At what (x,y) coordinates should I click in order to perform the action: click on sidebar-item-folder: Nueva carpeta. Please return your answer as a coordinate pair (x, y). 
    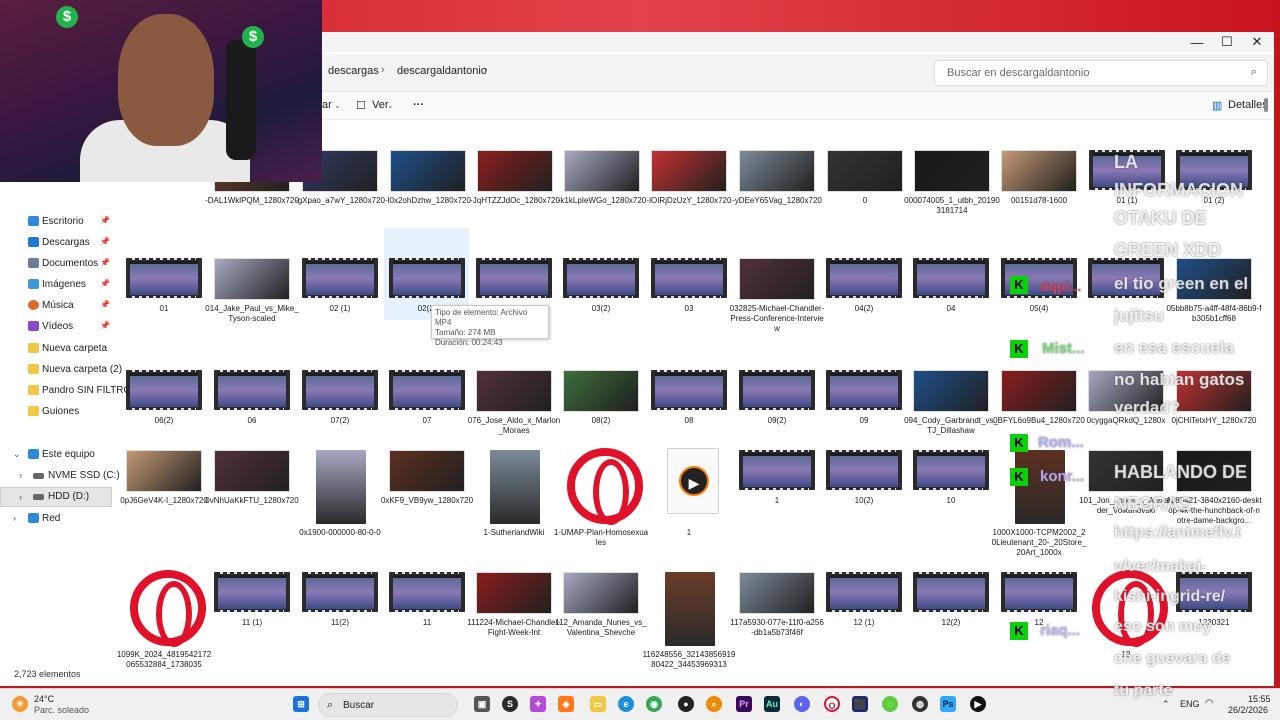
    Looking at the image, I should click on (56, 349).